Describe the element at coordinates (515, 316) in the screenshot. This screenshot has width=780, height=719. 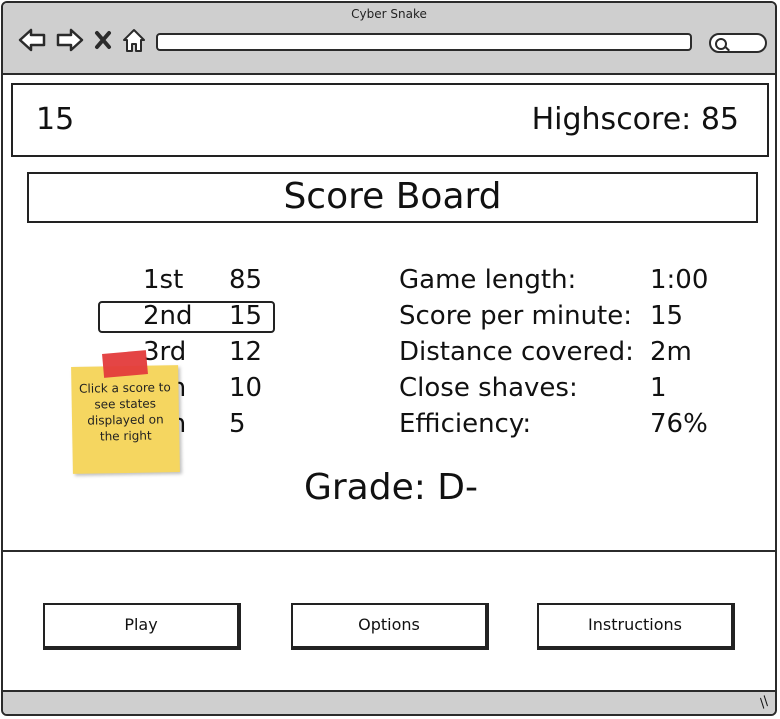
I see `stat-label: Score per minute:` at that location.